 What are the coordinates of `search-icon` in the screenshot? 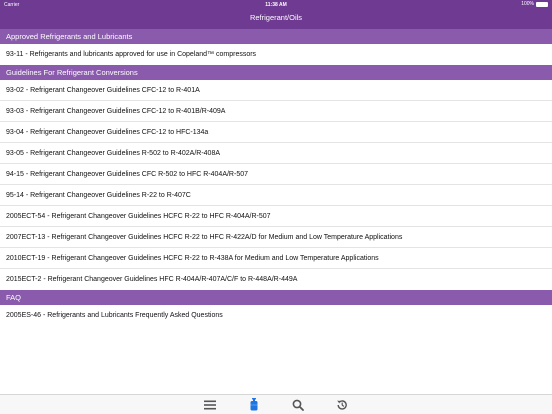 It's located at (298, 405).